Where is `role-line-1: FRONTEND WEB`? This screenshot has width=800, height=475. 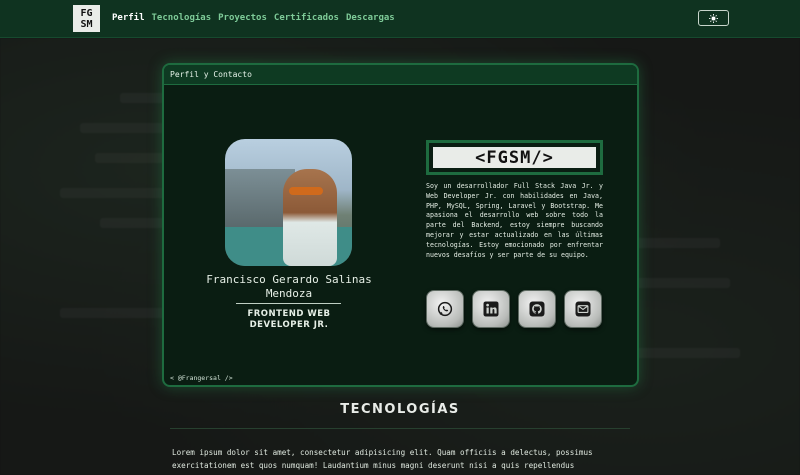
role-line-1: FRONTEND WEB is located at coordinates (289, 314).